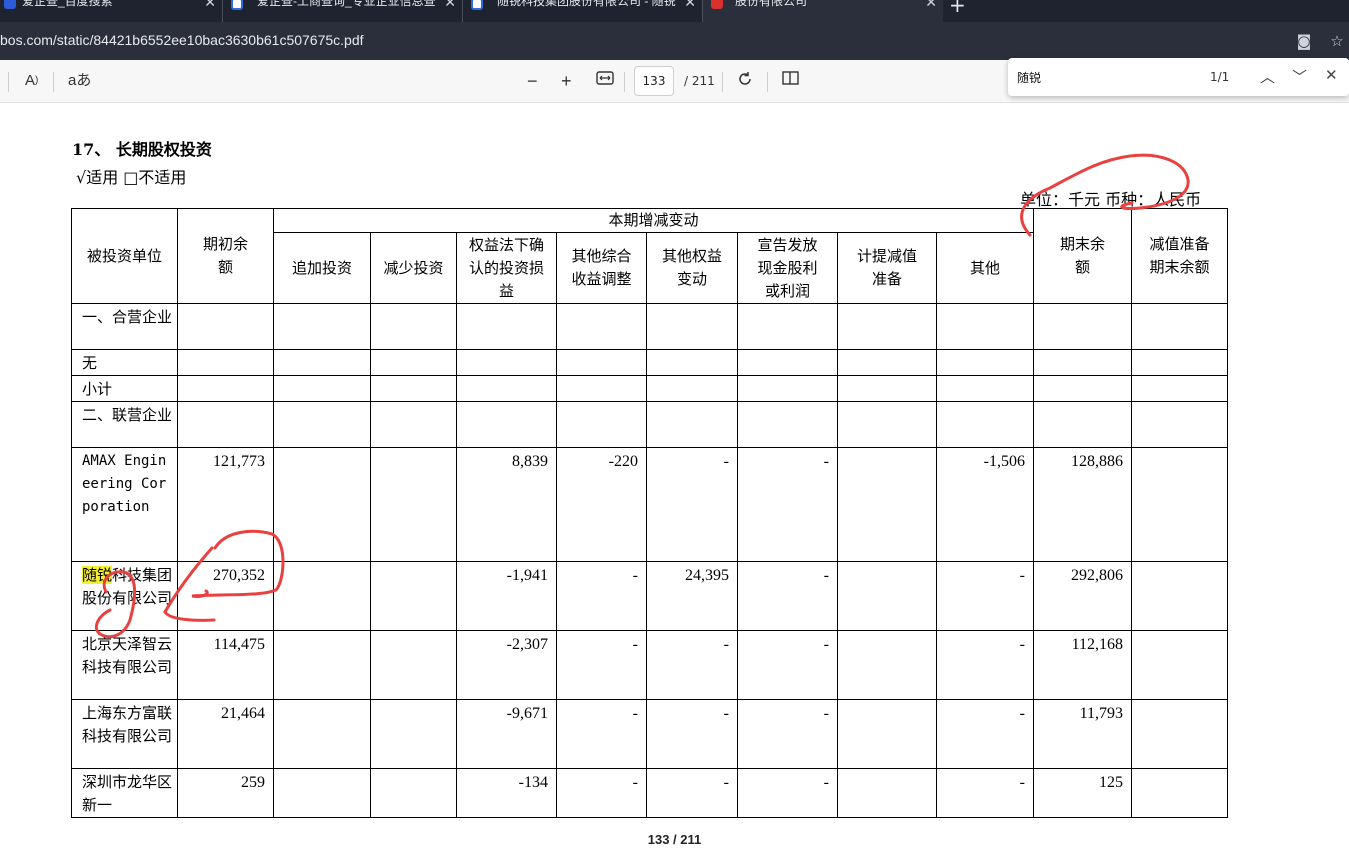 The width and height of the screenshot is (1349, 862). Describe the element at coordinates (1299, 76) in the screenshot. I see `next-match-icon: ﹀` at that location.